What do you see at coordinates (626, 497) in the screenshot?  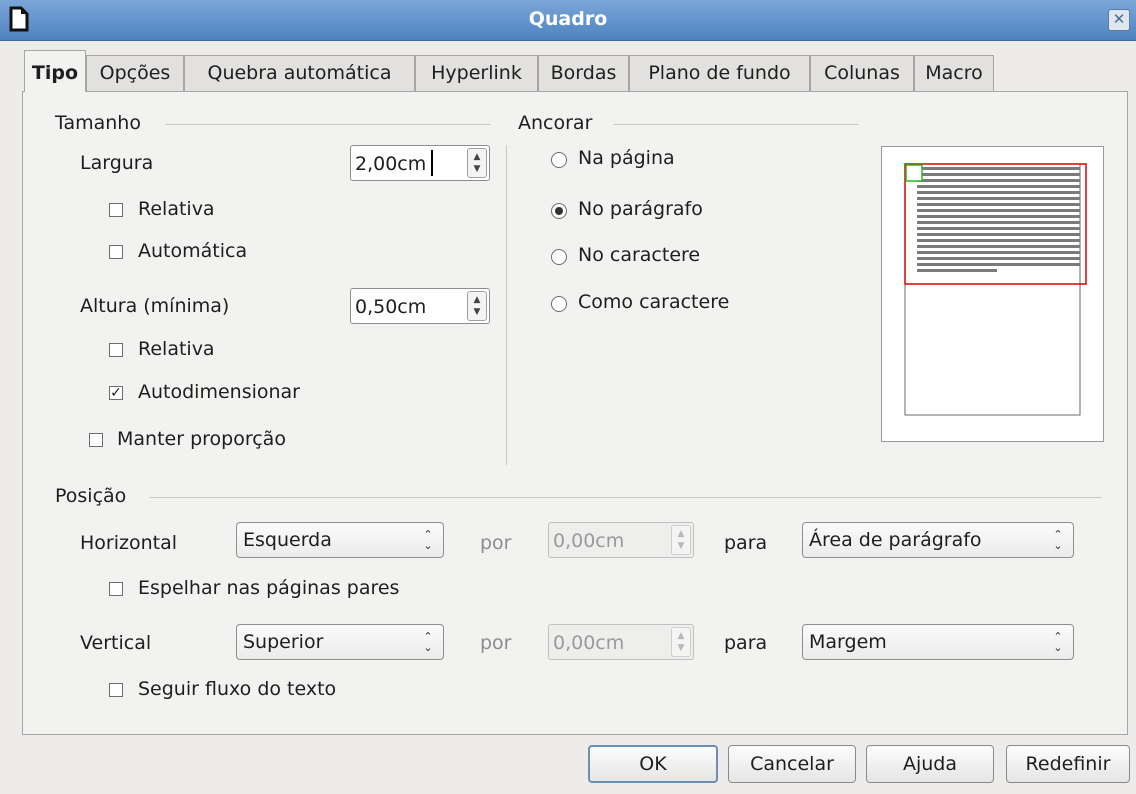 I see `posicao-separator` at bounding box center [626, 497].